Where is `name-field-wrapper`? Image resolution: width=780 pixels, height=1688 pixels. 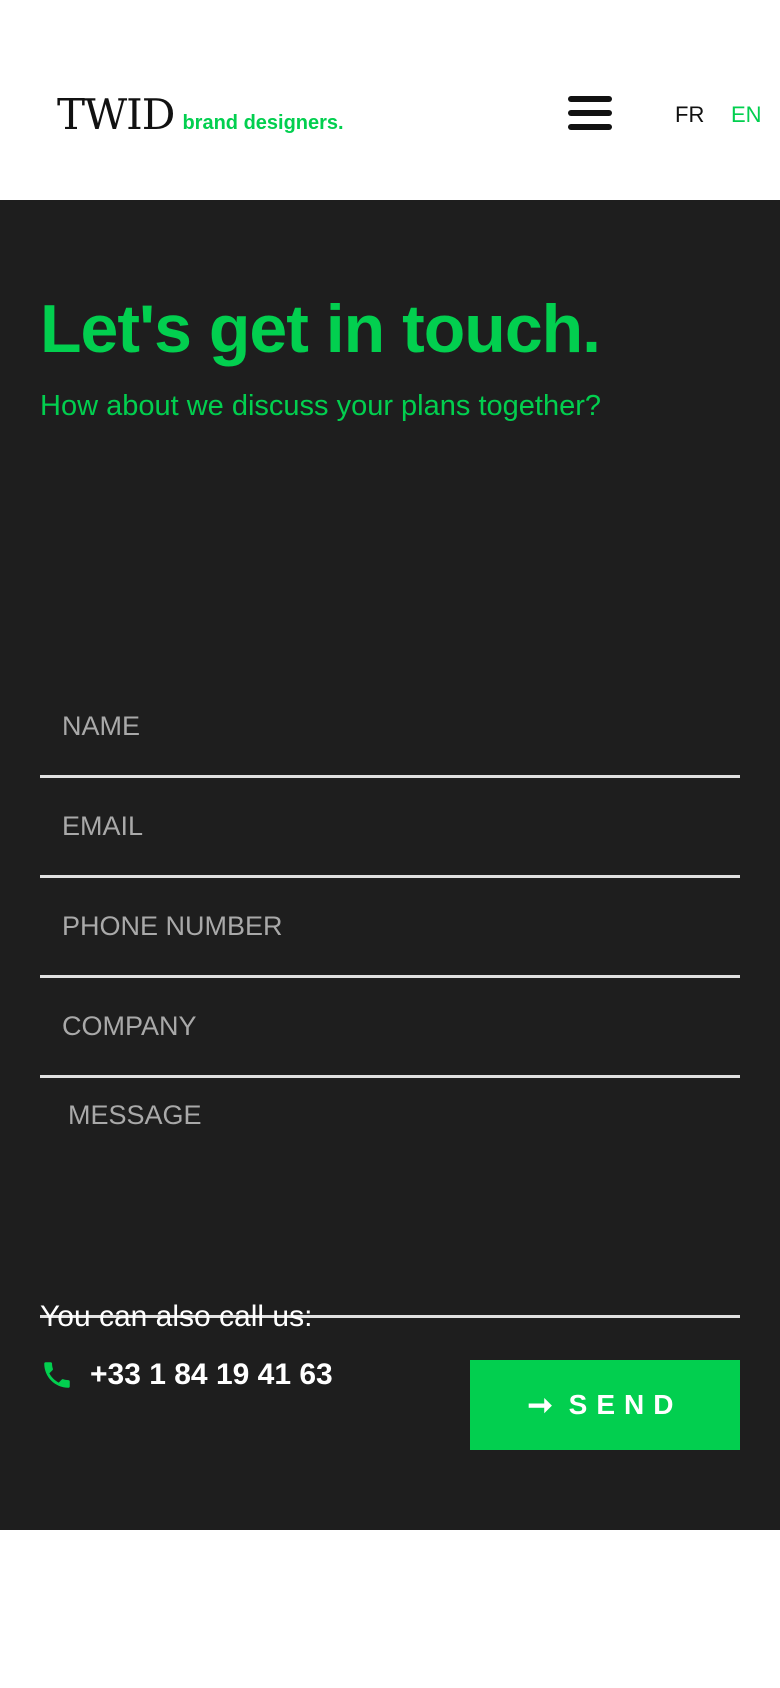
name-field-wrapper is located at coordinates (390, 728).